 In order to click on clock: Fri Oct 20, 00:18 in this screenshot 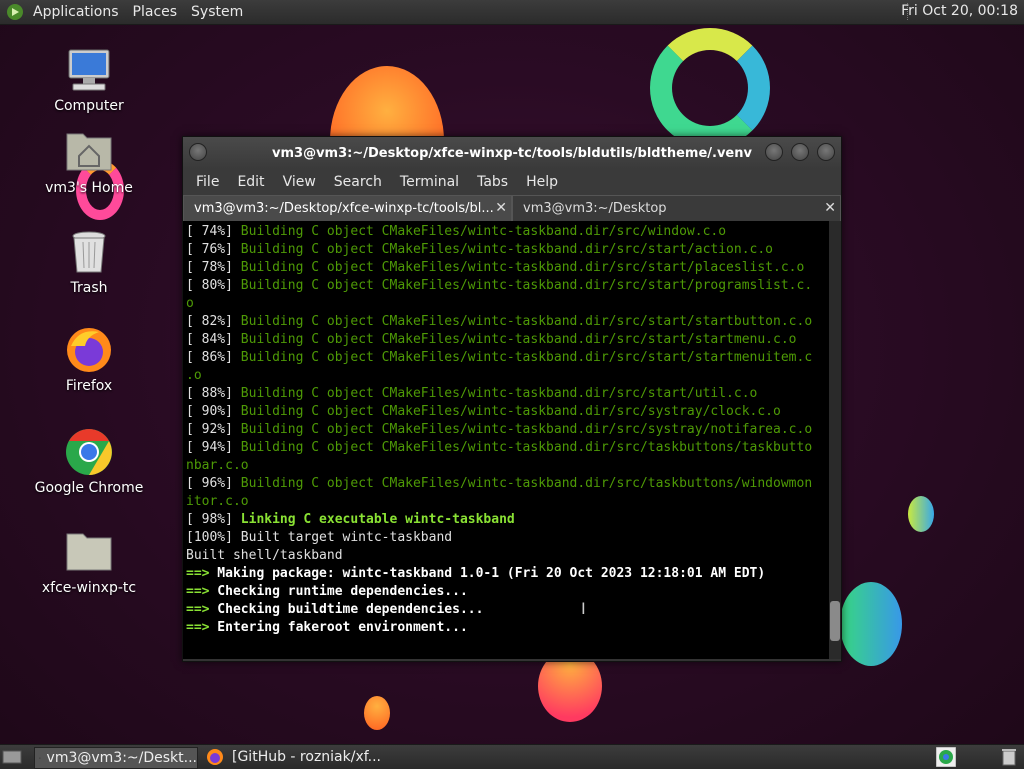, I will do `click(959, 11)`.